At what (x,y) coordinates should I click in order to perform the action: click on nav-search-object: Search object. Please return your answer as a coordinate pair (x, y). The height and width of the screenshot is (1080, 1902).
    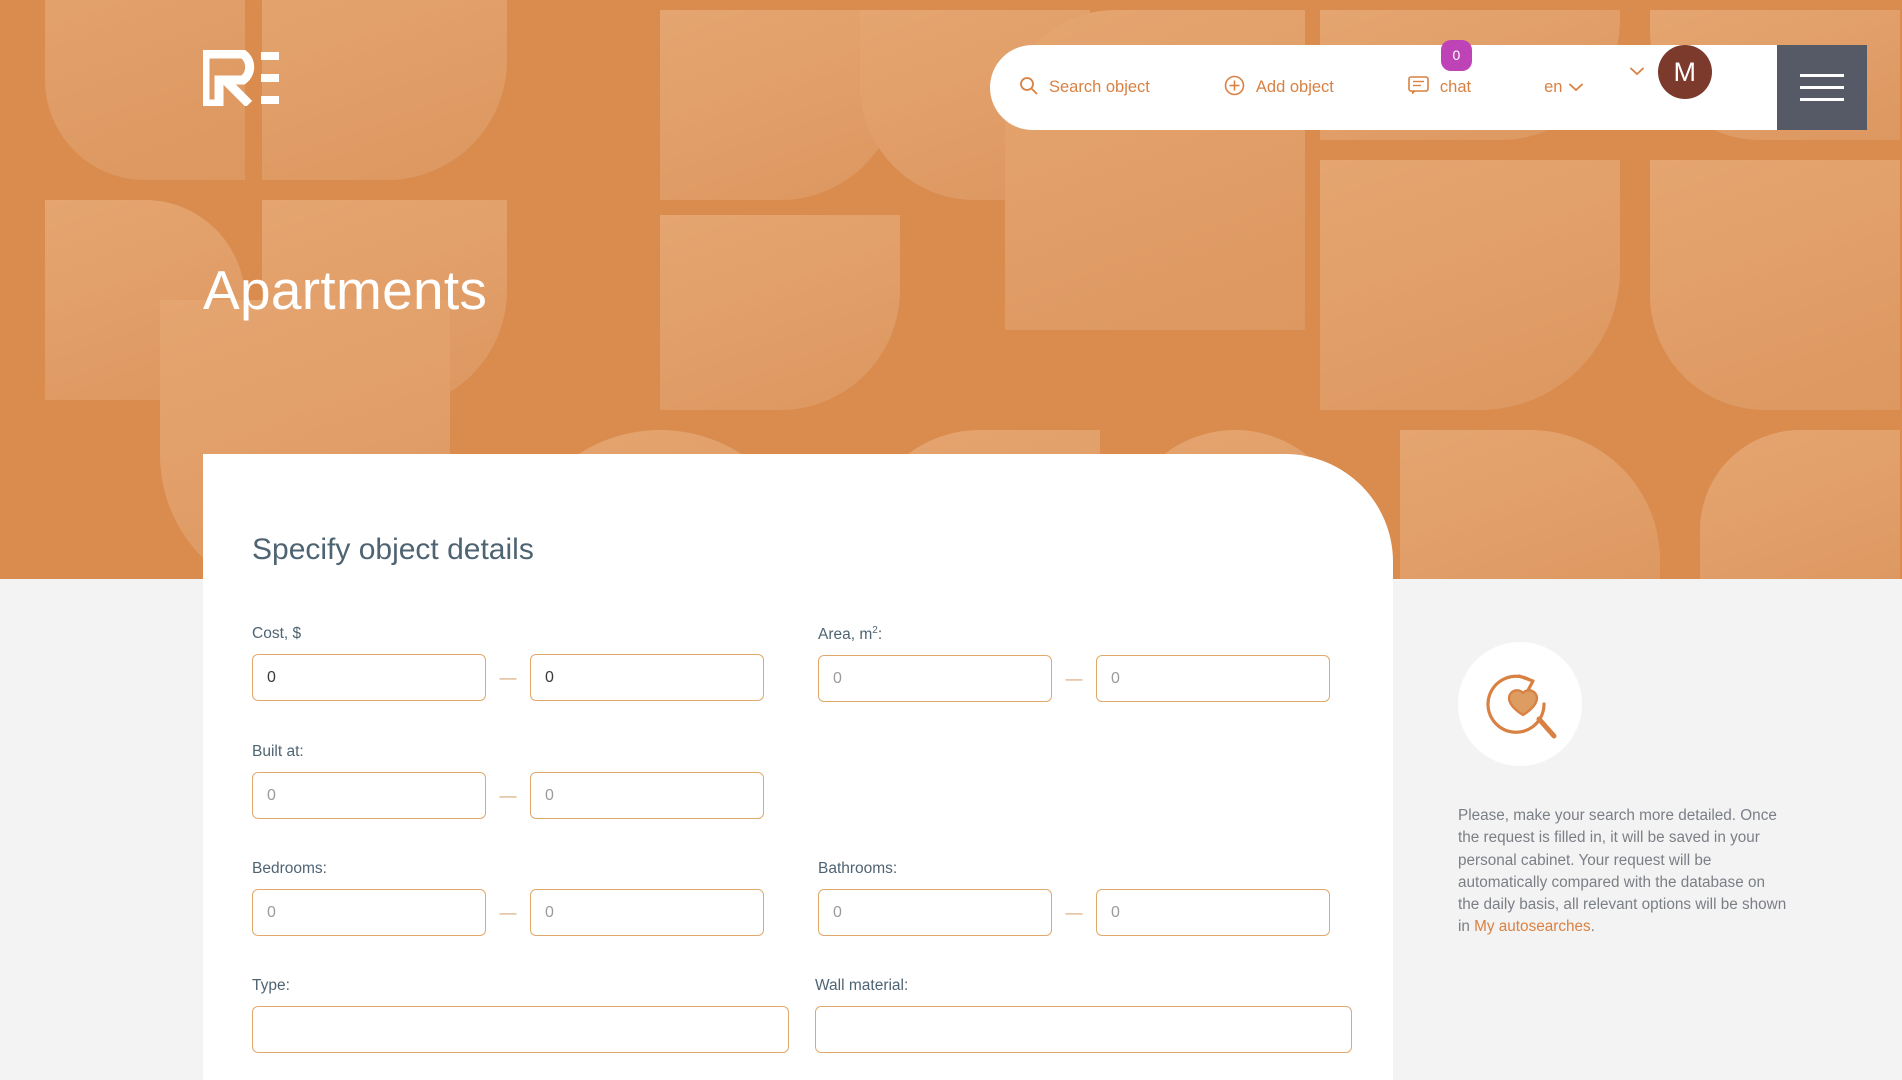
    Looking at the image, I should click on (1084, 88).